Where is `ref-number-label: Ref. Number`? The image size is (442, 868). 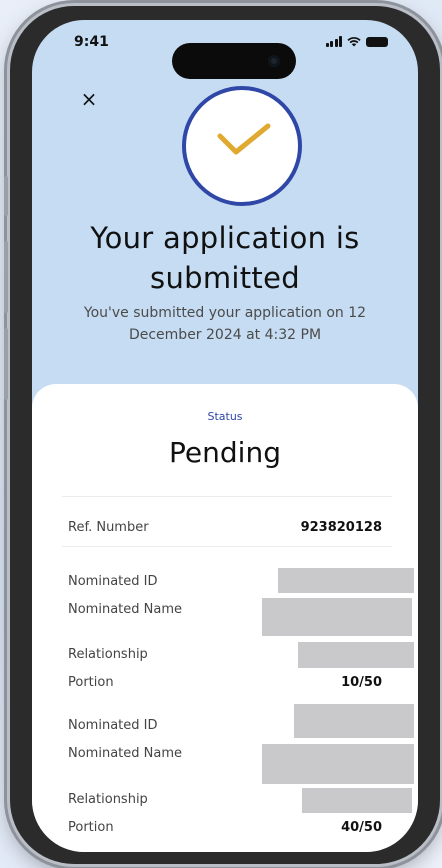 ref-number-label: Ref. Number is located at coordinates (108, 527).